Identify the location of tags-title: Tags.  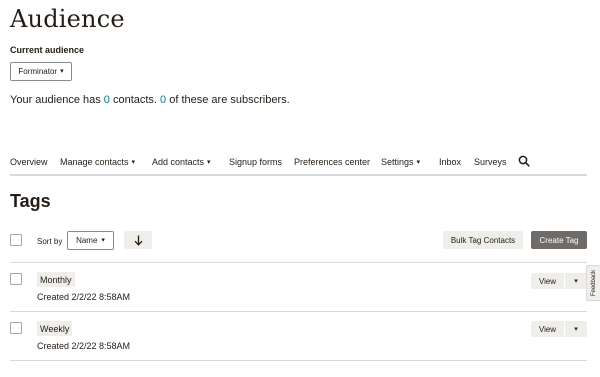
(30, 201).